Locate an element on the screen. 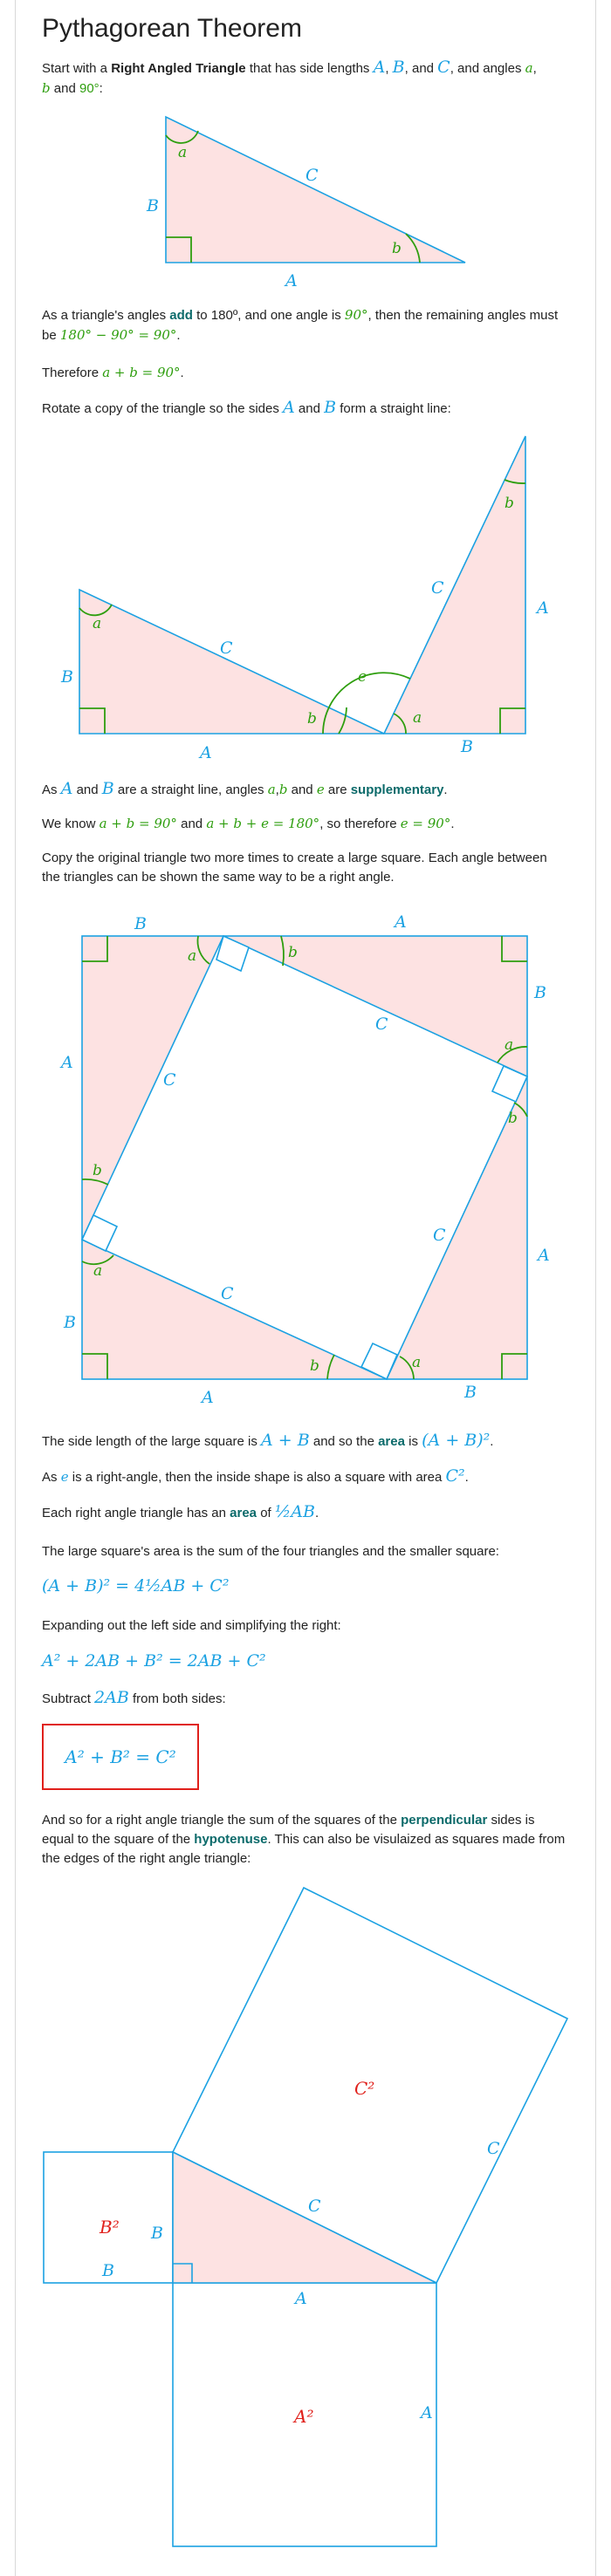 This screenshot has width=611, height=2576. inner-b-label: B is located at coordinates (156, 2233).